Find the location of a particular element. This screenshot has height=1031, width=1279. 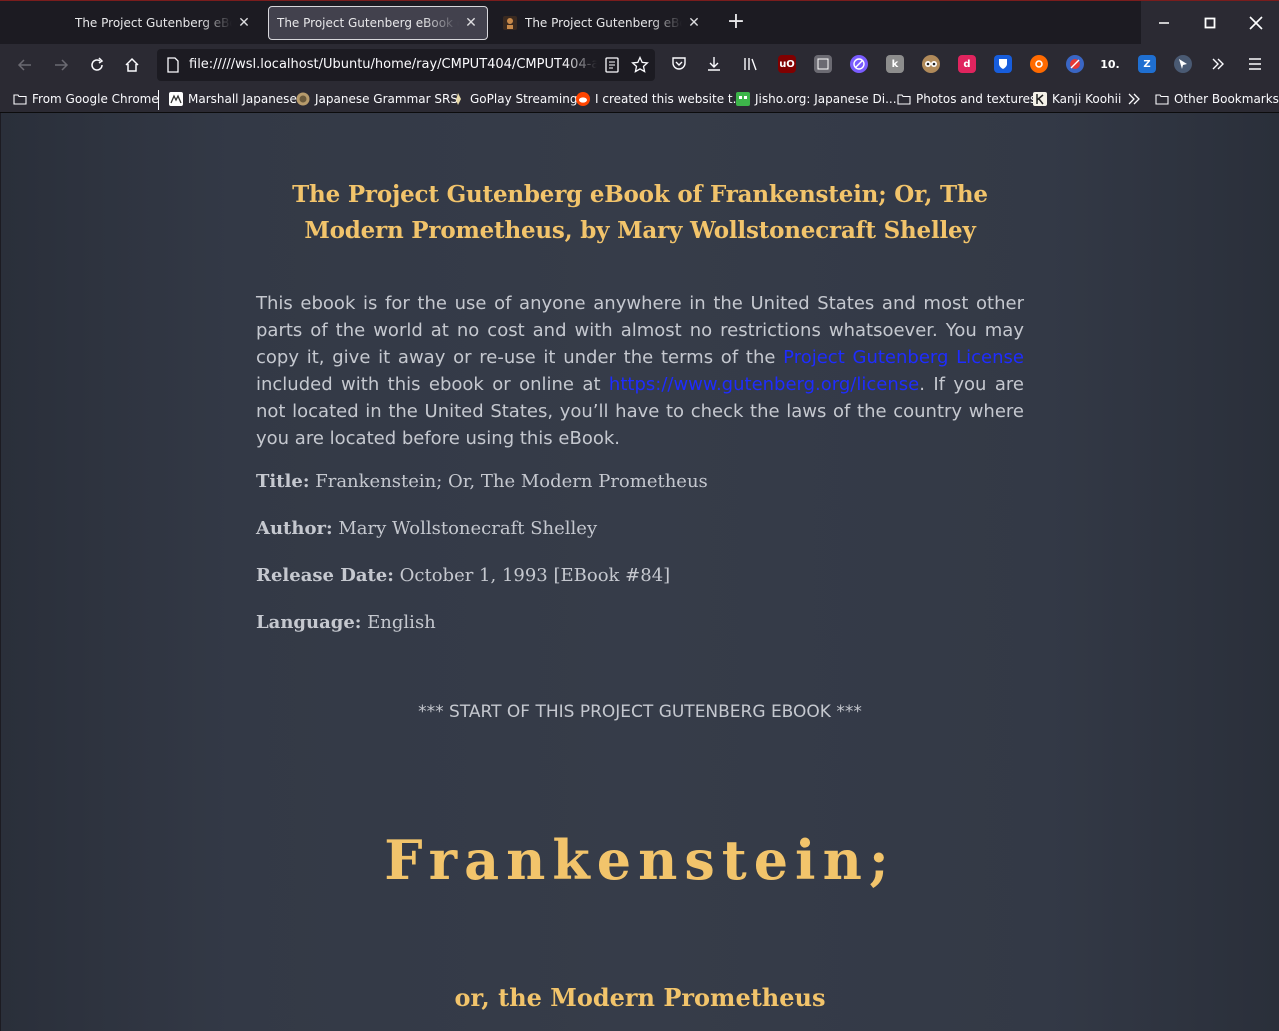

bookmark-folder-from-google-chrome: From Google Chrome is located at coordinates (86, 99).